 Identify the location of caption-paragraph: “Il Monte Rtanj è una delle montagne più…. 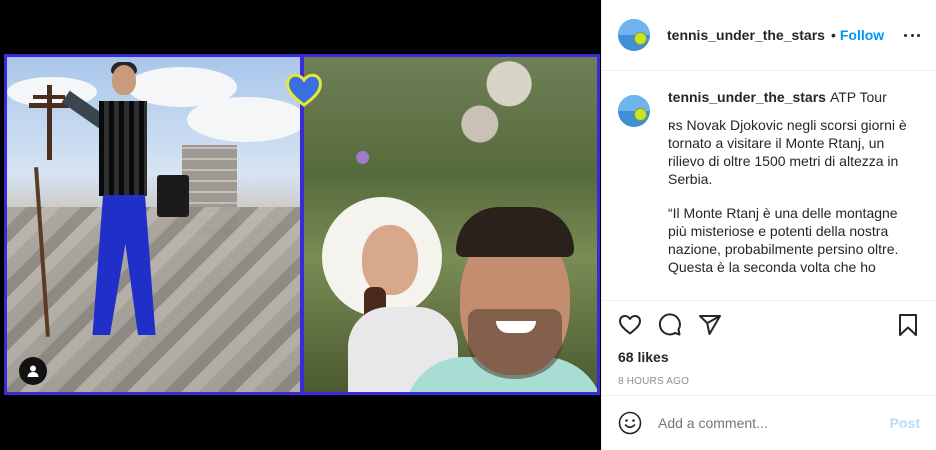
(783, 240).